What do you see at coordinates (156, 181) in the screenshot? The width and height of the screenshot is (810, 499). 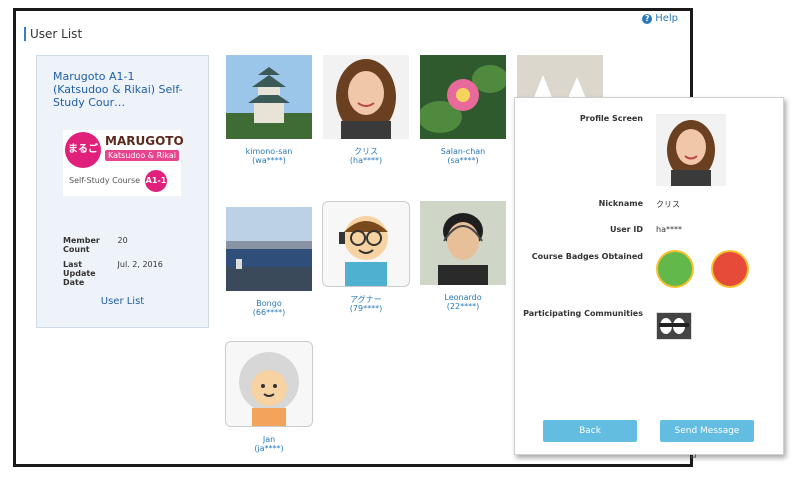 I see `logo-level: A1-1` at bounding box center [156, 181].